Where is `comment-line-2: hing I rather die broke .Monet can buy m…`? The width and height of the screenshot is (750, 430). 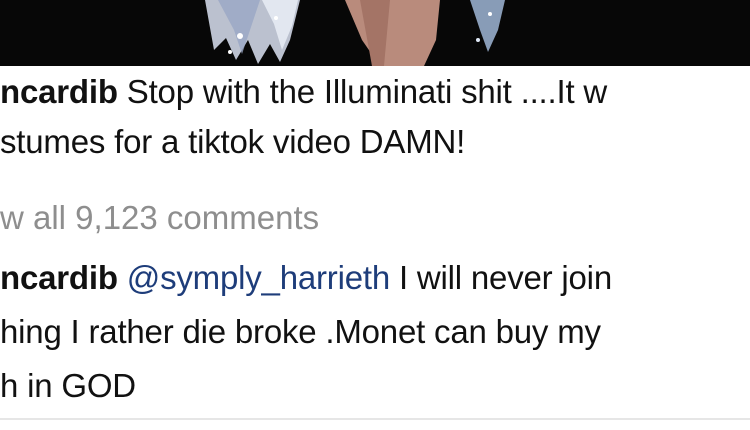
comment-line-2: hing I rather die broke .Monet can buy m… is located at coordinates (300, 332).